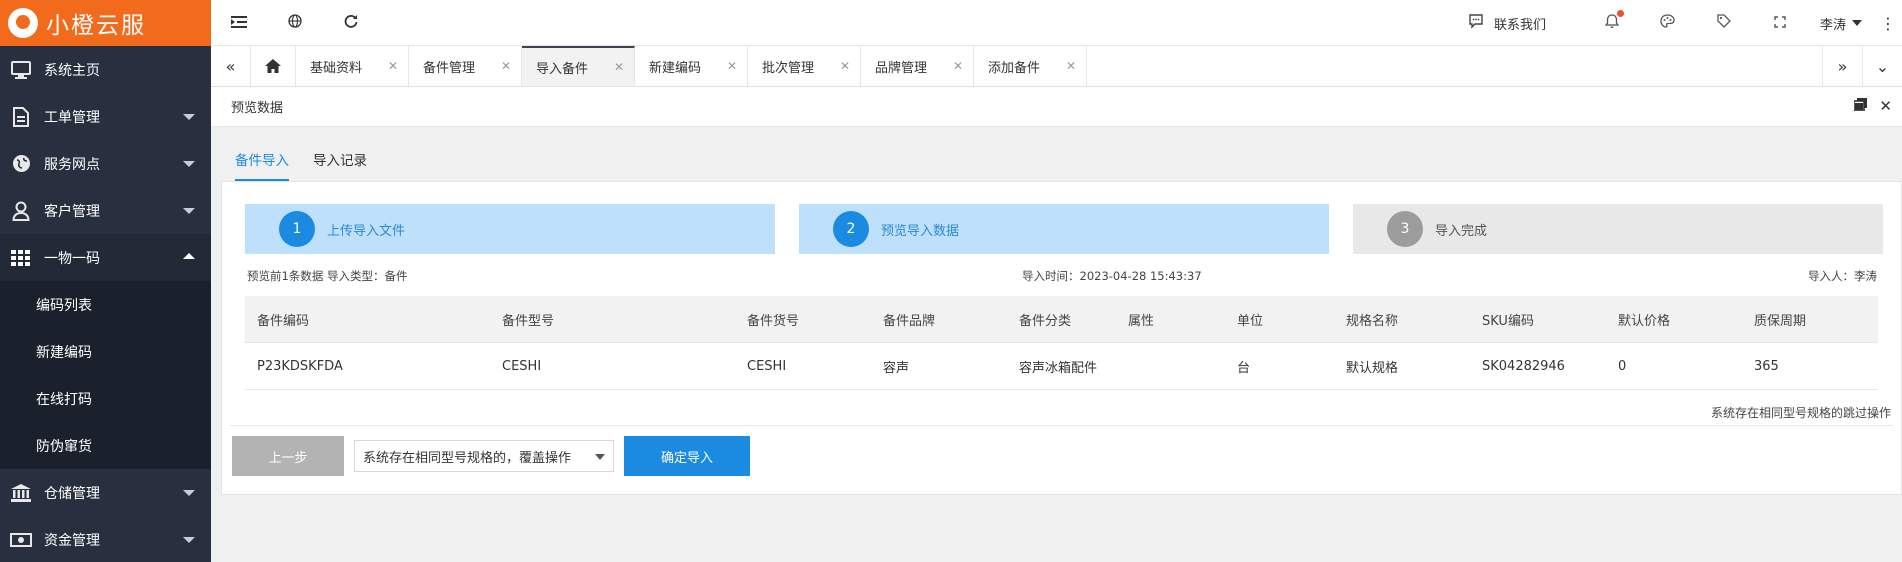  Describe the element at coordinates (1882, 66) in the screenshot. I see `chevron-down-icon: ⌄` at that location.